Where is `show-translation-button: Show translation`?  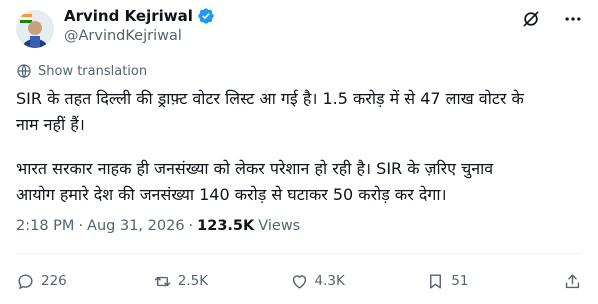 show-translation-button: Show translation is located at coordinates (81, 71).